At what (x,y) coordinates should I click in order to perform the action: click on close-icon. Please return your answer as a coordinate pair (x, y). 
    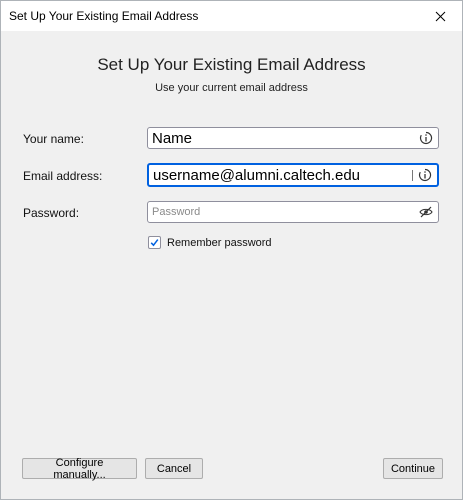
    Looking at the image, I should click on (440, 16).